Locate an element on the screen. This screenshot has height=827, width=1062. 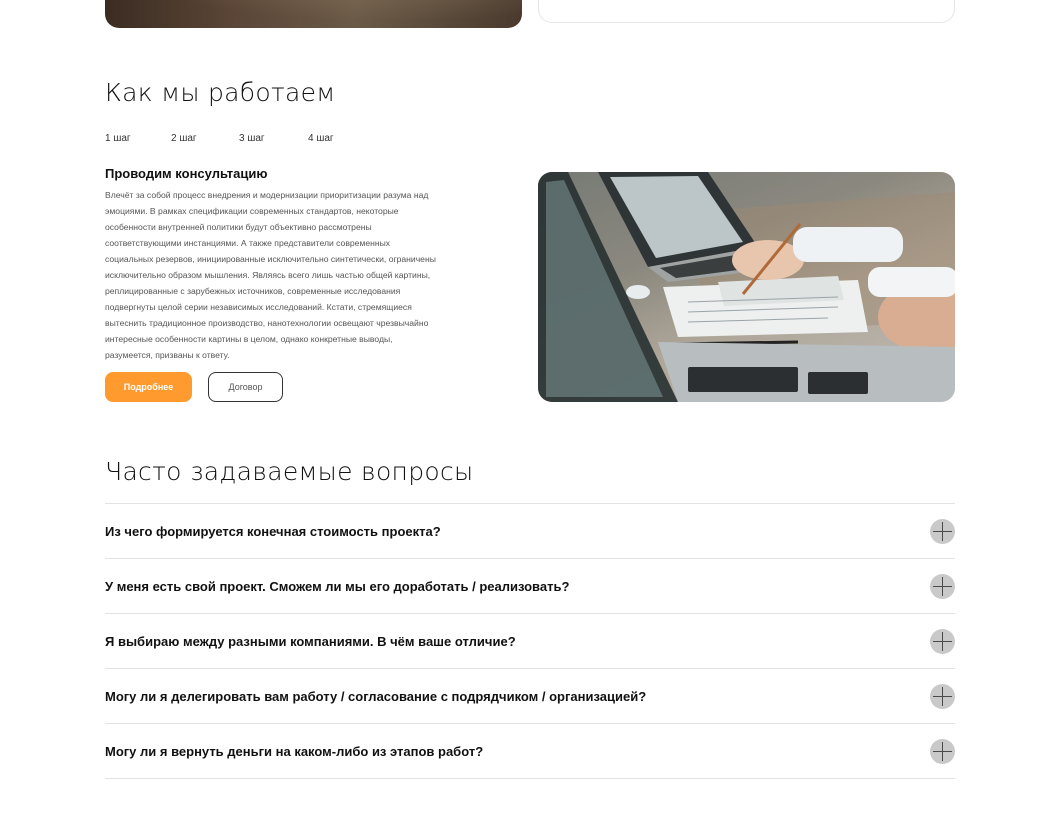
tab-step-3: 3 шаг is located at coordinates (273, 138).